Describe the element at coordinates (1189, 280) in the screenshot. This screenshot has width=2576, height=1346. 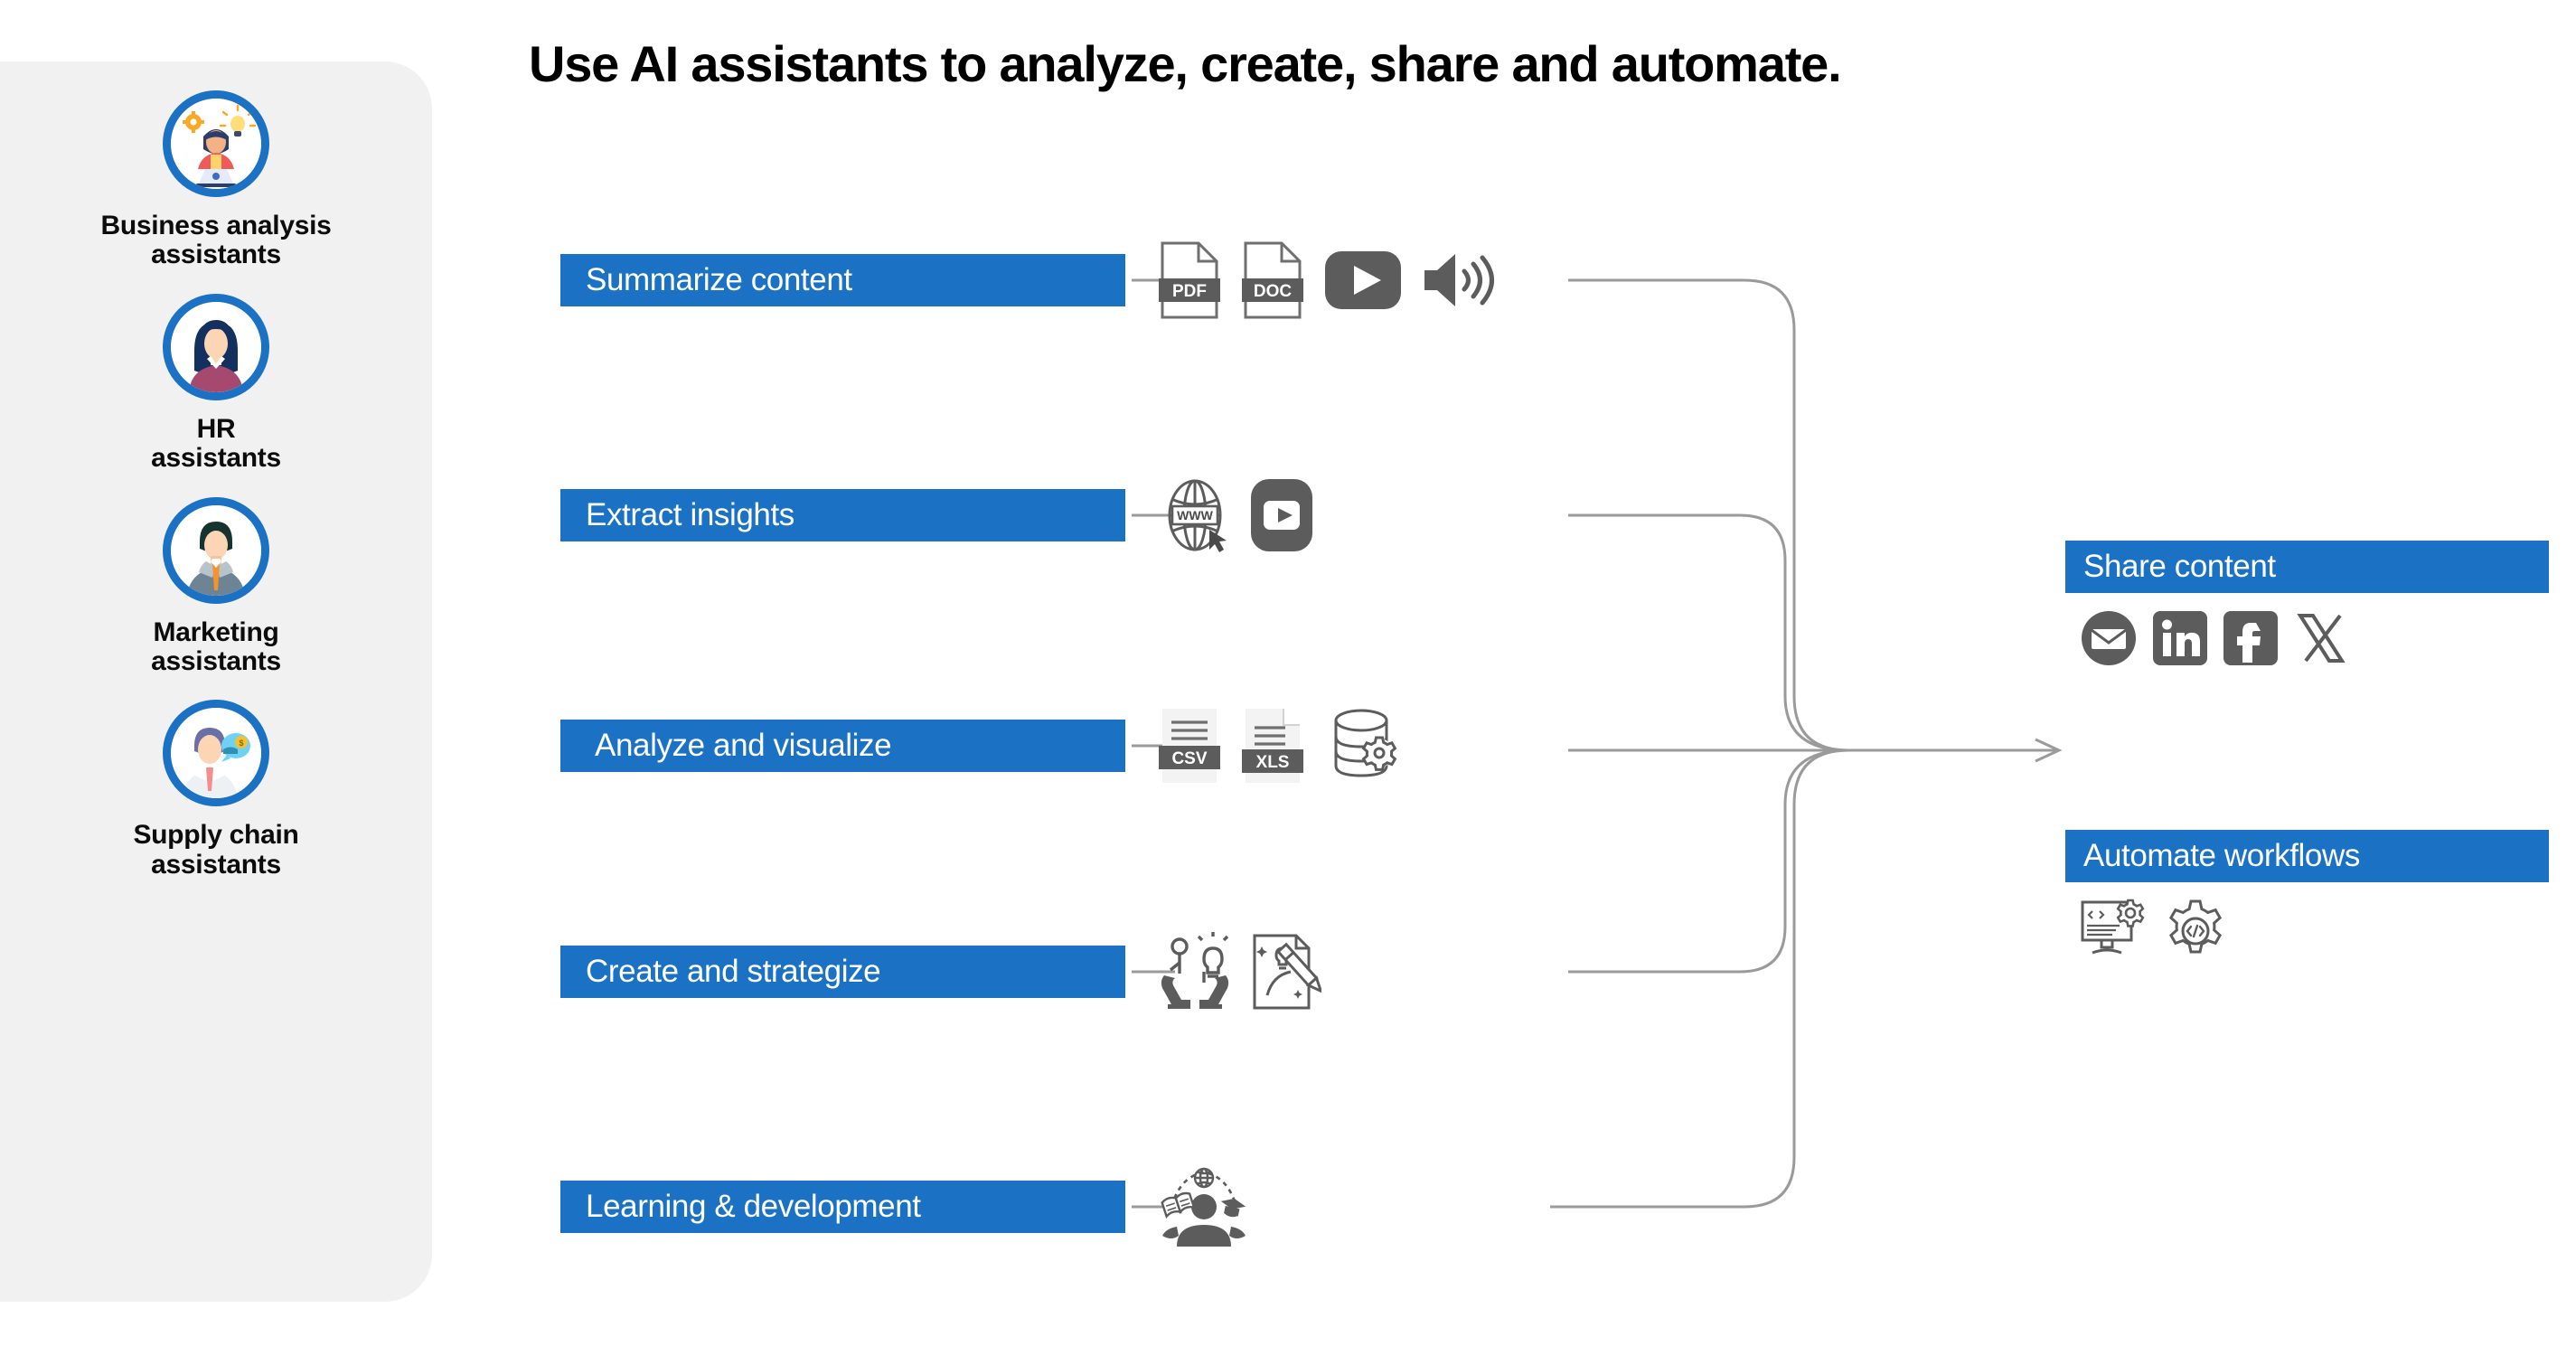
I see `pdf-file-icon: PDF` at that location.